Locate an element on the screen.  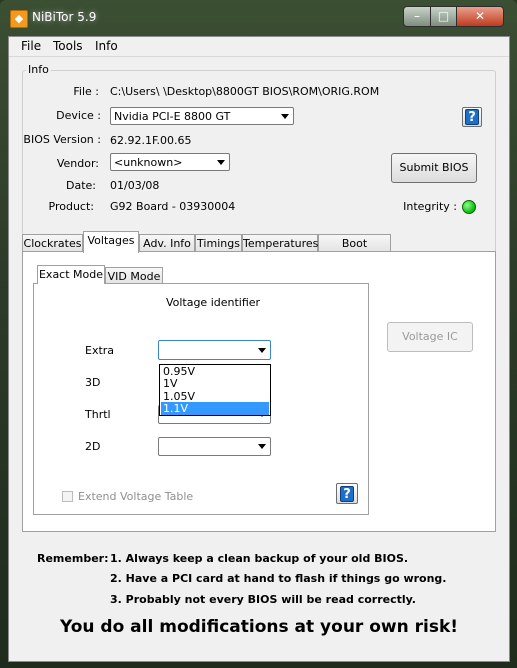
extra-voltage-dropdown-list: 0.95V 1V 1.05V 1.1V is located at coordinates (215, 390).